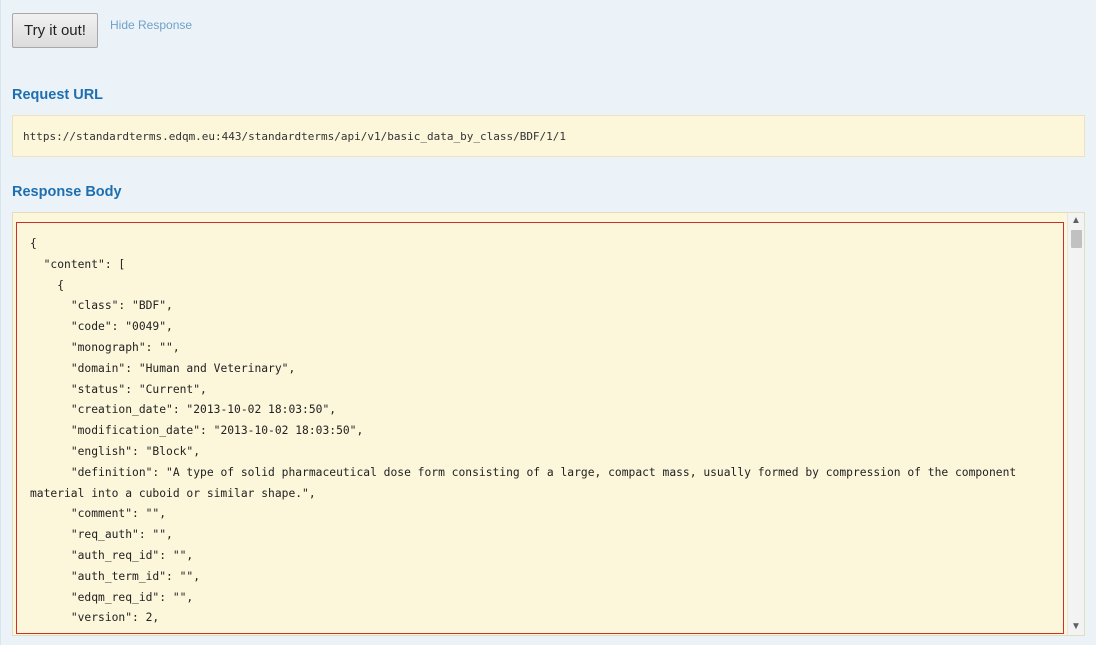 The image size is (1096, 645). What do you see at coordinates (67, 192) in the screenshot?
I see `response-body-heading: Response Body` at bounding box center [67, 192].